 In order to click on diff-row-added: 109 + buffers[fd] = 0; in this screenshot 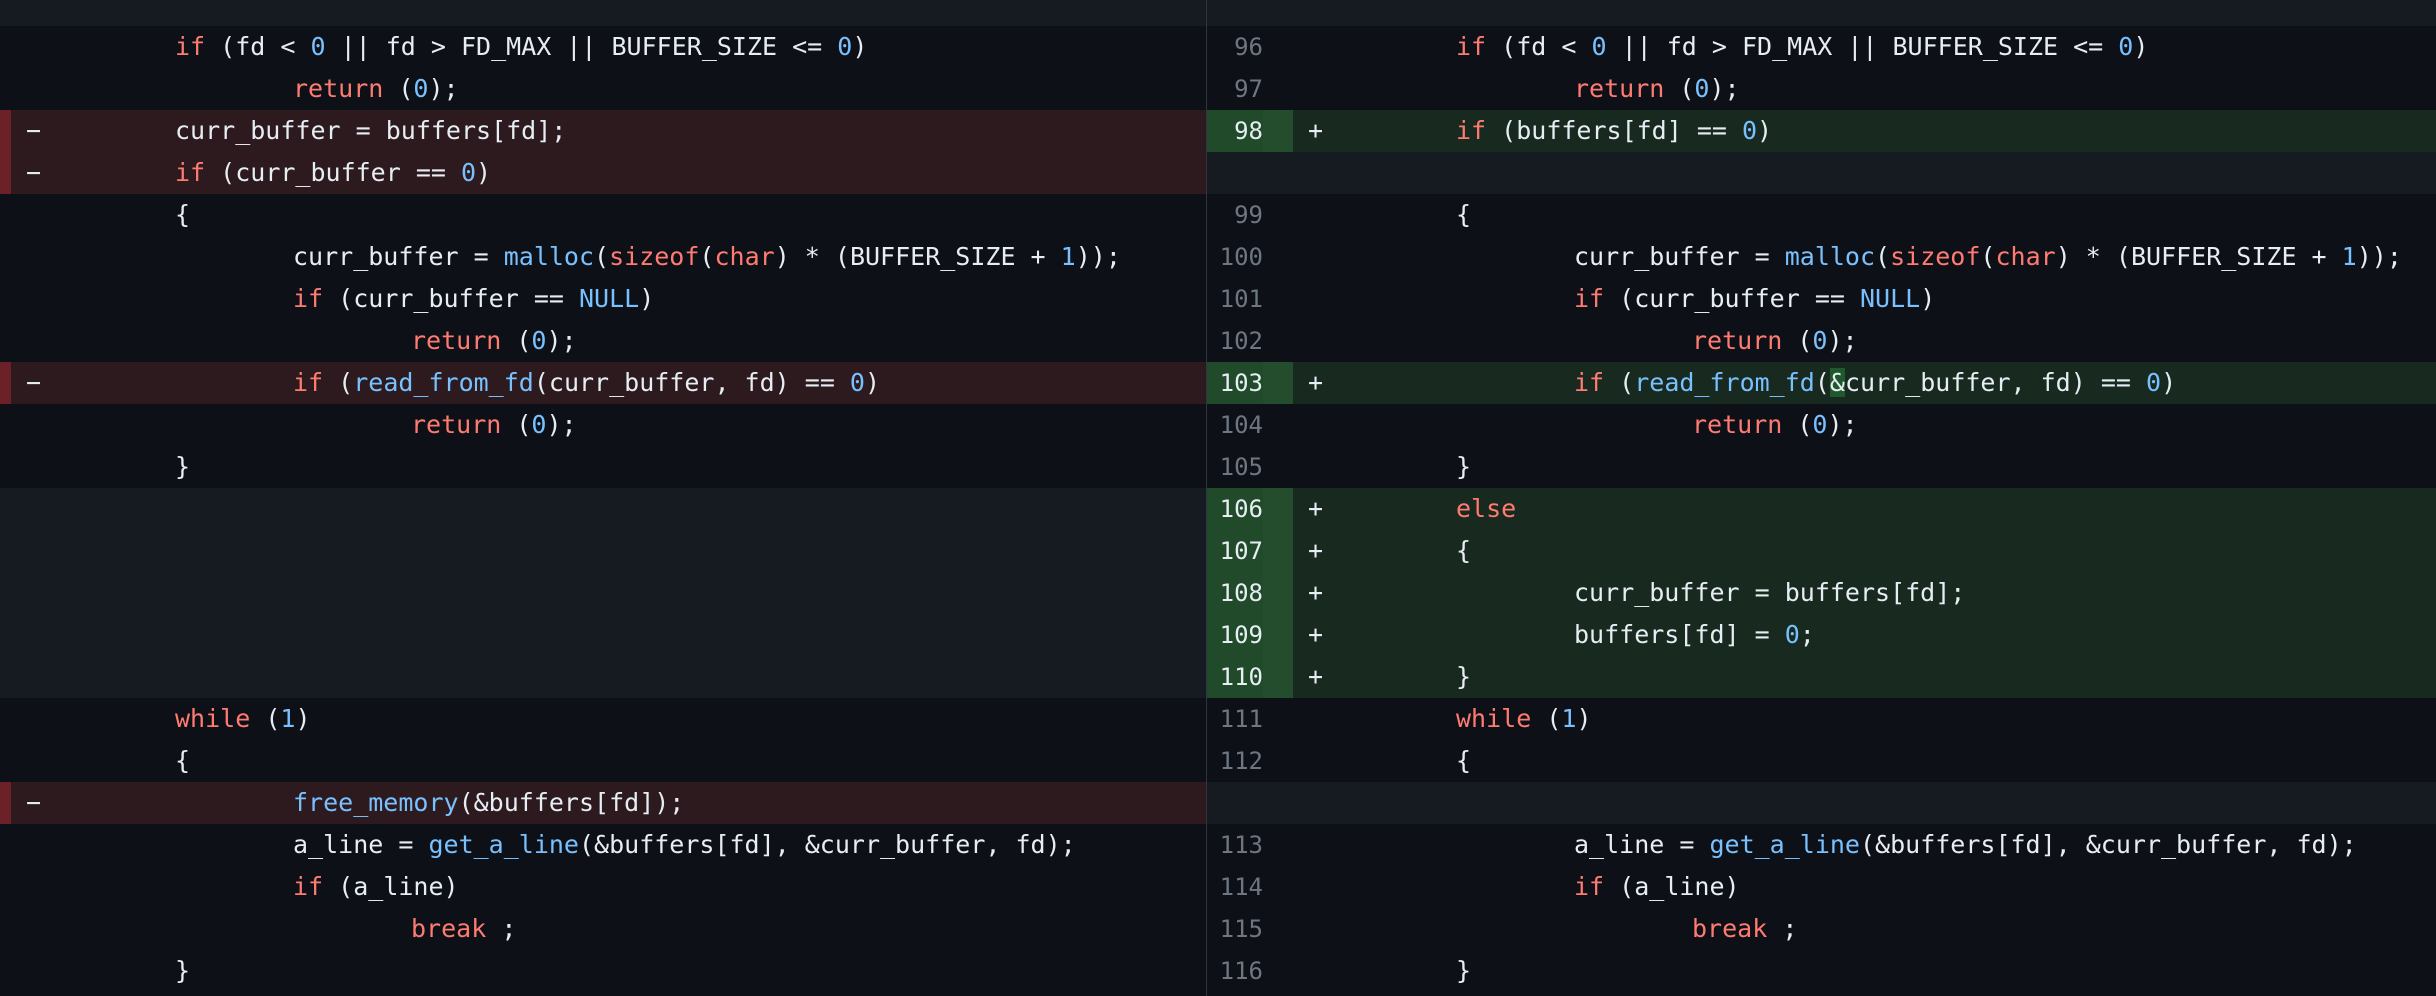, I will do `click(1821, 635)`.